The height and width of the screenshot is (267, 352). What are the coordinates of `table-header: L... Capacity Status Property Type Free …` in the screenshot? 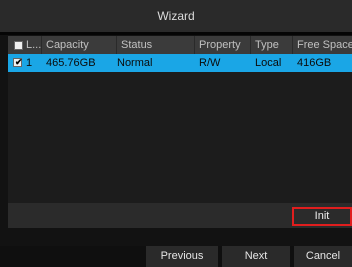 It's located at (180, 45).